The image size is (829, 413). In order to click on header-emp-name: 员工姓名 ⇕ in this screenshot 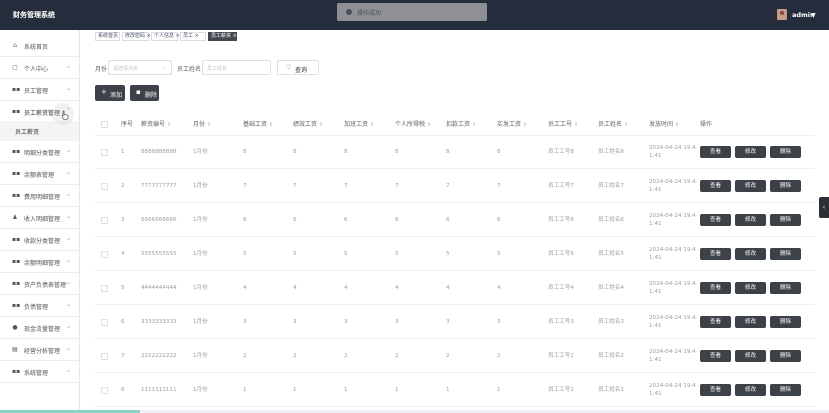, I will do `click(613, 124)`.